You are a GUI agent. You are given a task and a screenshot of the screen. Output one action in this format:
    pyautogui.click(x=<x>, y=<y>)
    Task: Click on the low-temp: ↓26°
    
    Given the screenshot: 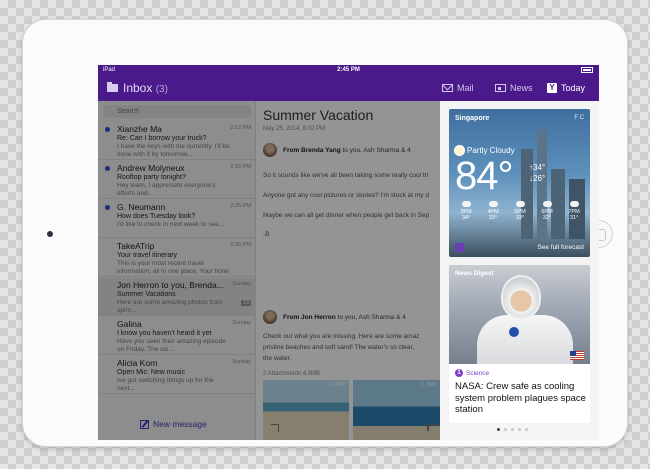 What is the action you would take?
    pyautogui.click(x=537, y=178)
    